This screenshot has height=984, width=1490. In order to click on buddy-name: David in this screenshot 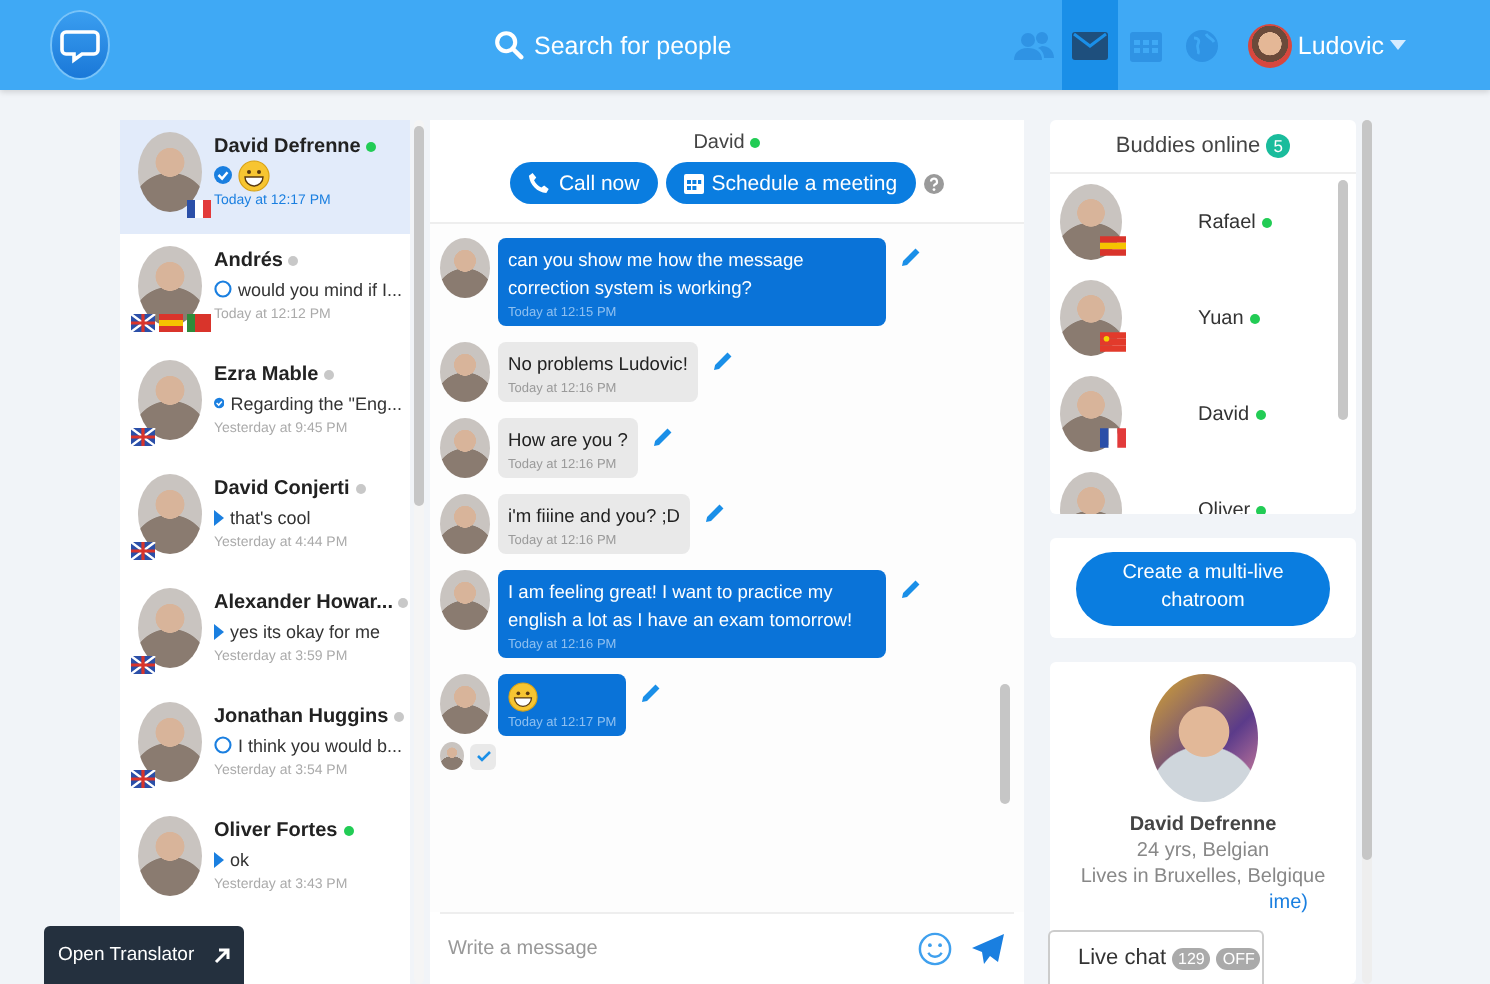, I will do `click(1224, 414)`.